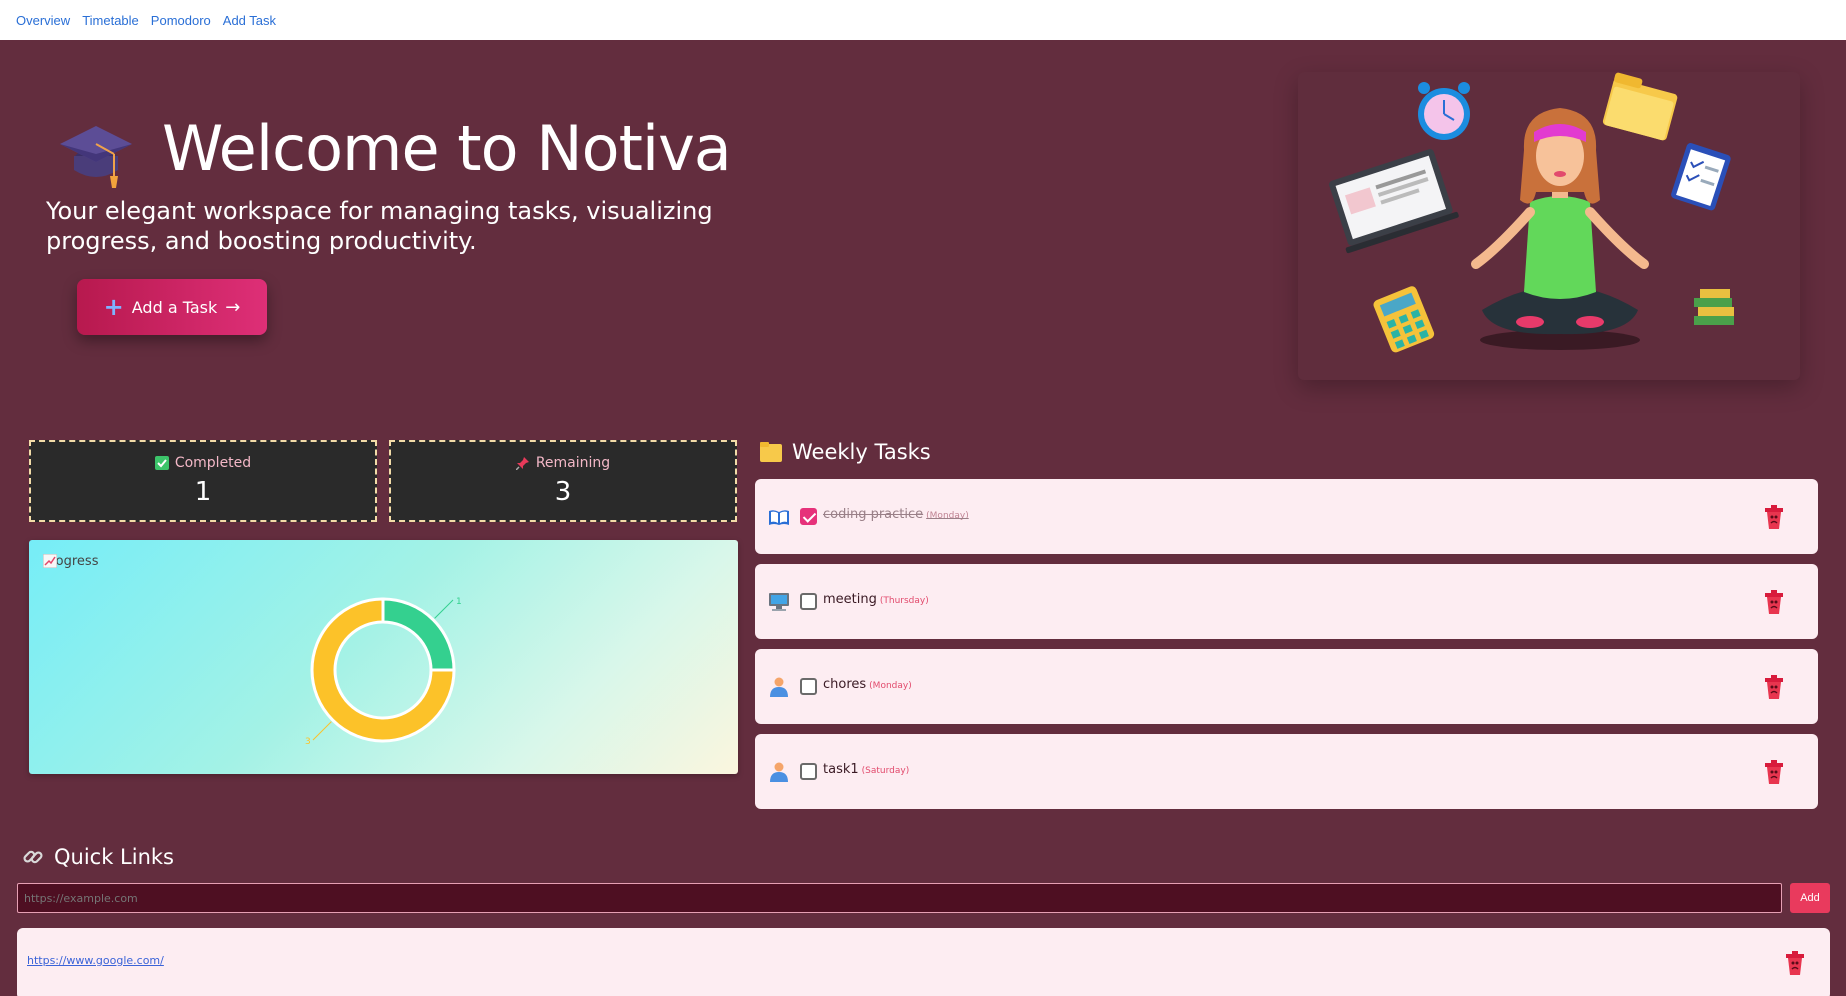 This screenshot has height=996, width=1846. What do you see at coordinates (1286, 516) in the screenshot?
I see `task-item: coding practice (Monday)` at bounding box center [1286, 516].